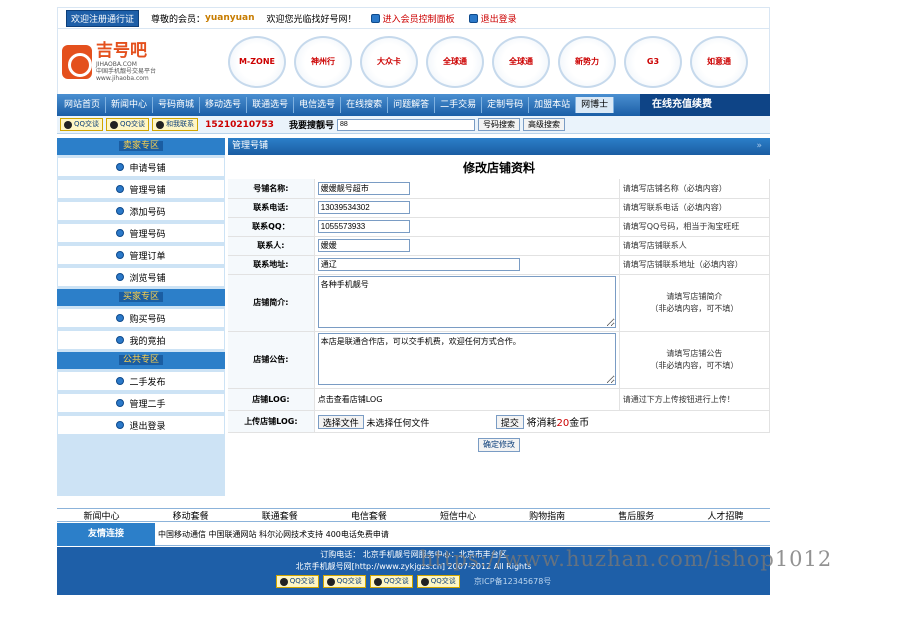  Describe the element at coordinates (541, 423) in the screenshot. I see `cost-prefix: 将消耗` at that location.